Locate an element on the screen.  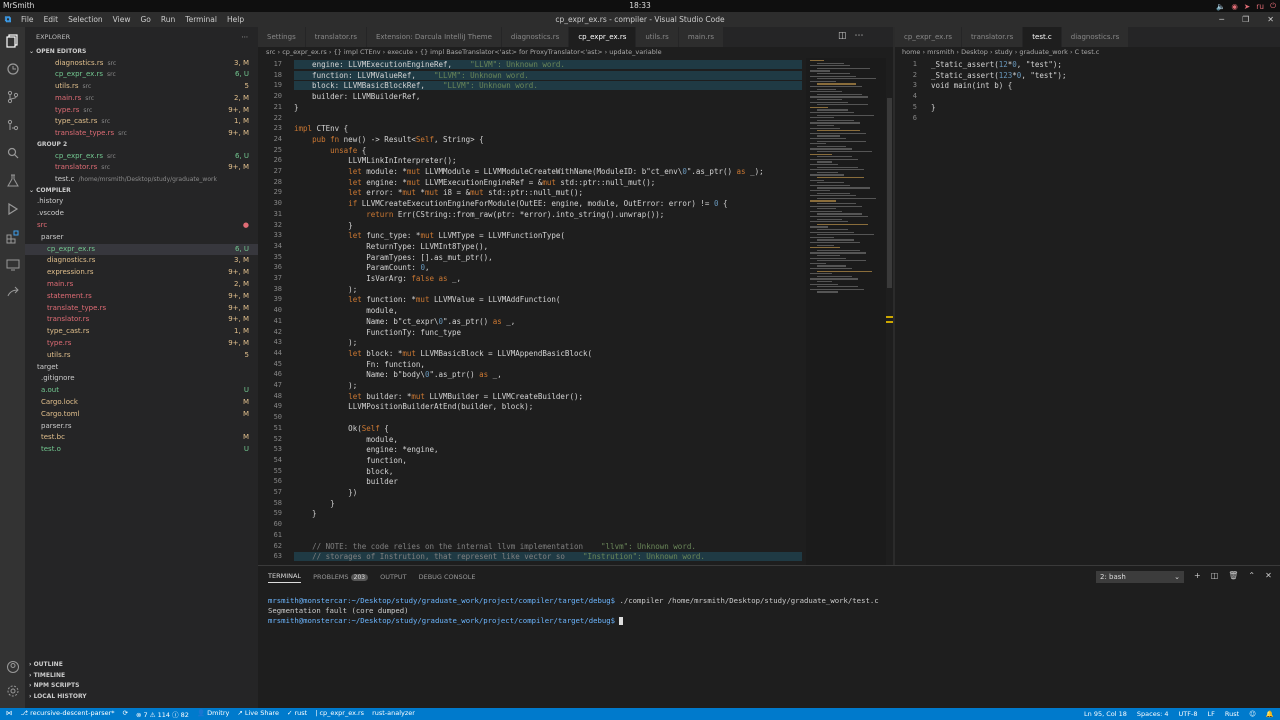
branch-indicator: ⎇ recursive-descent-parser* is located at coordinates (68, 714).